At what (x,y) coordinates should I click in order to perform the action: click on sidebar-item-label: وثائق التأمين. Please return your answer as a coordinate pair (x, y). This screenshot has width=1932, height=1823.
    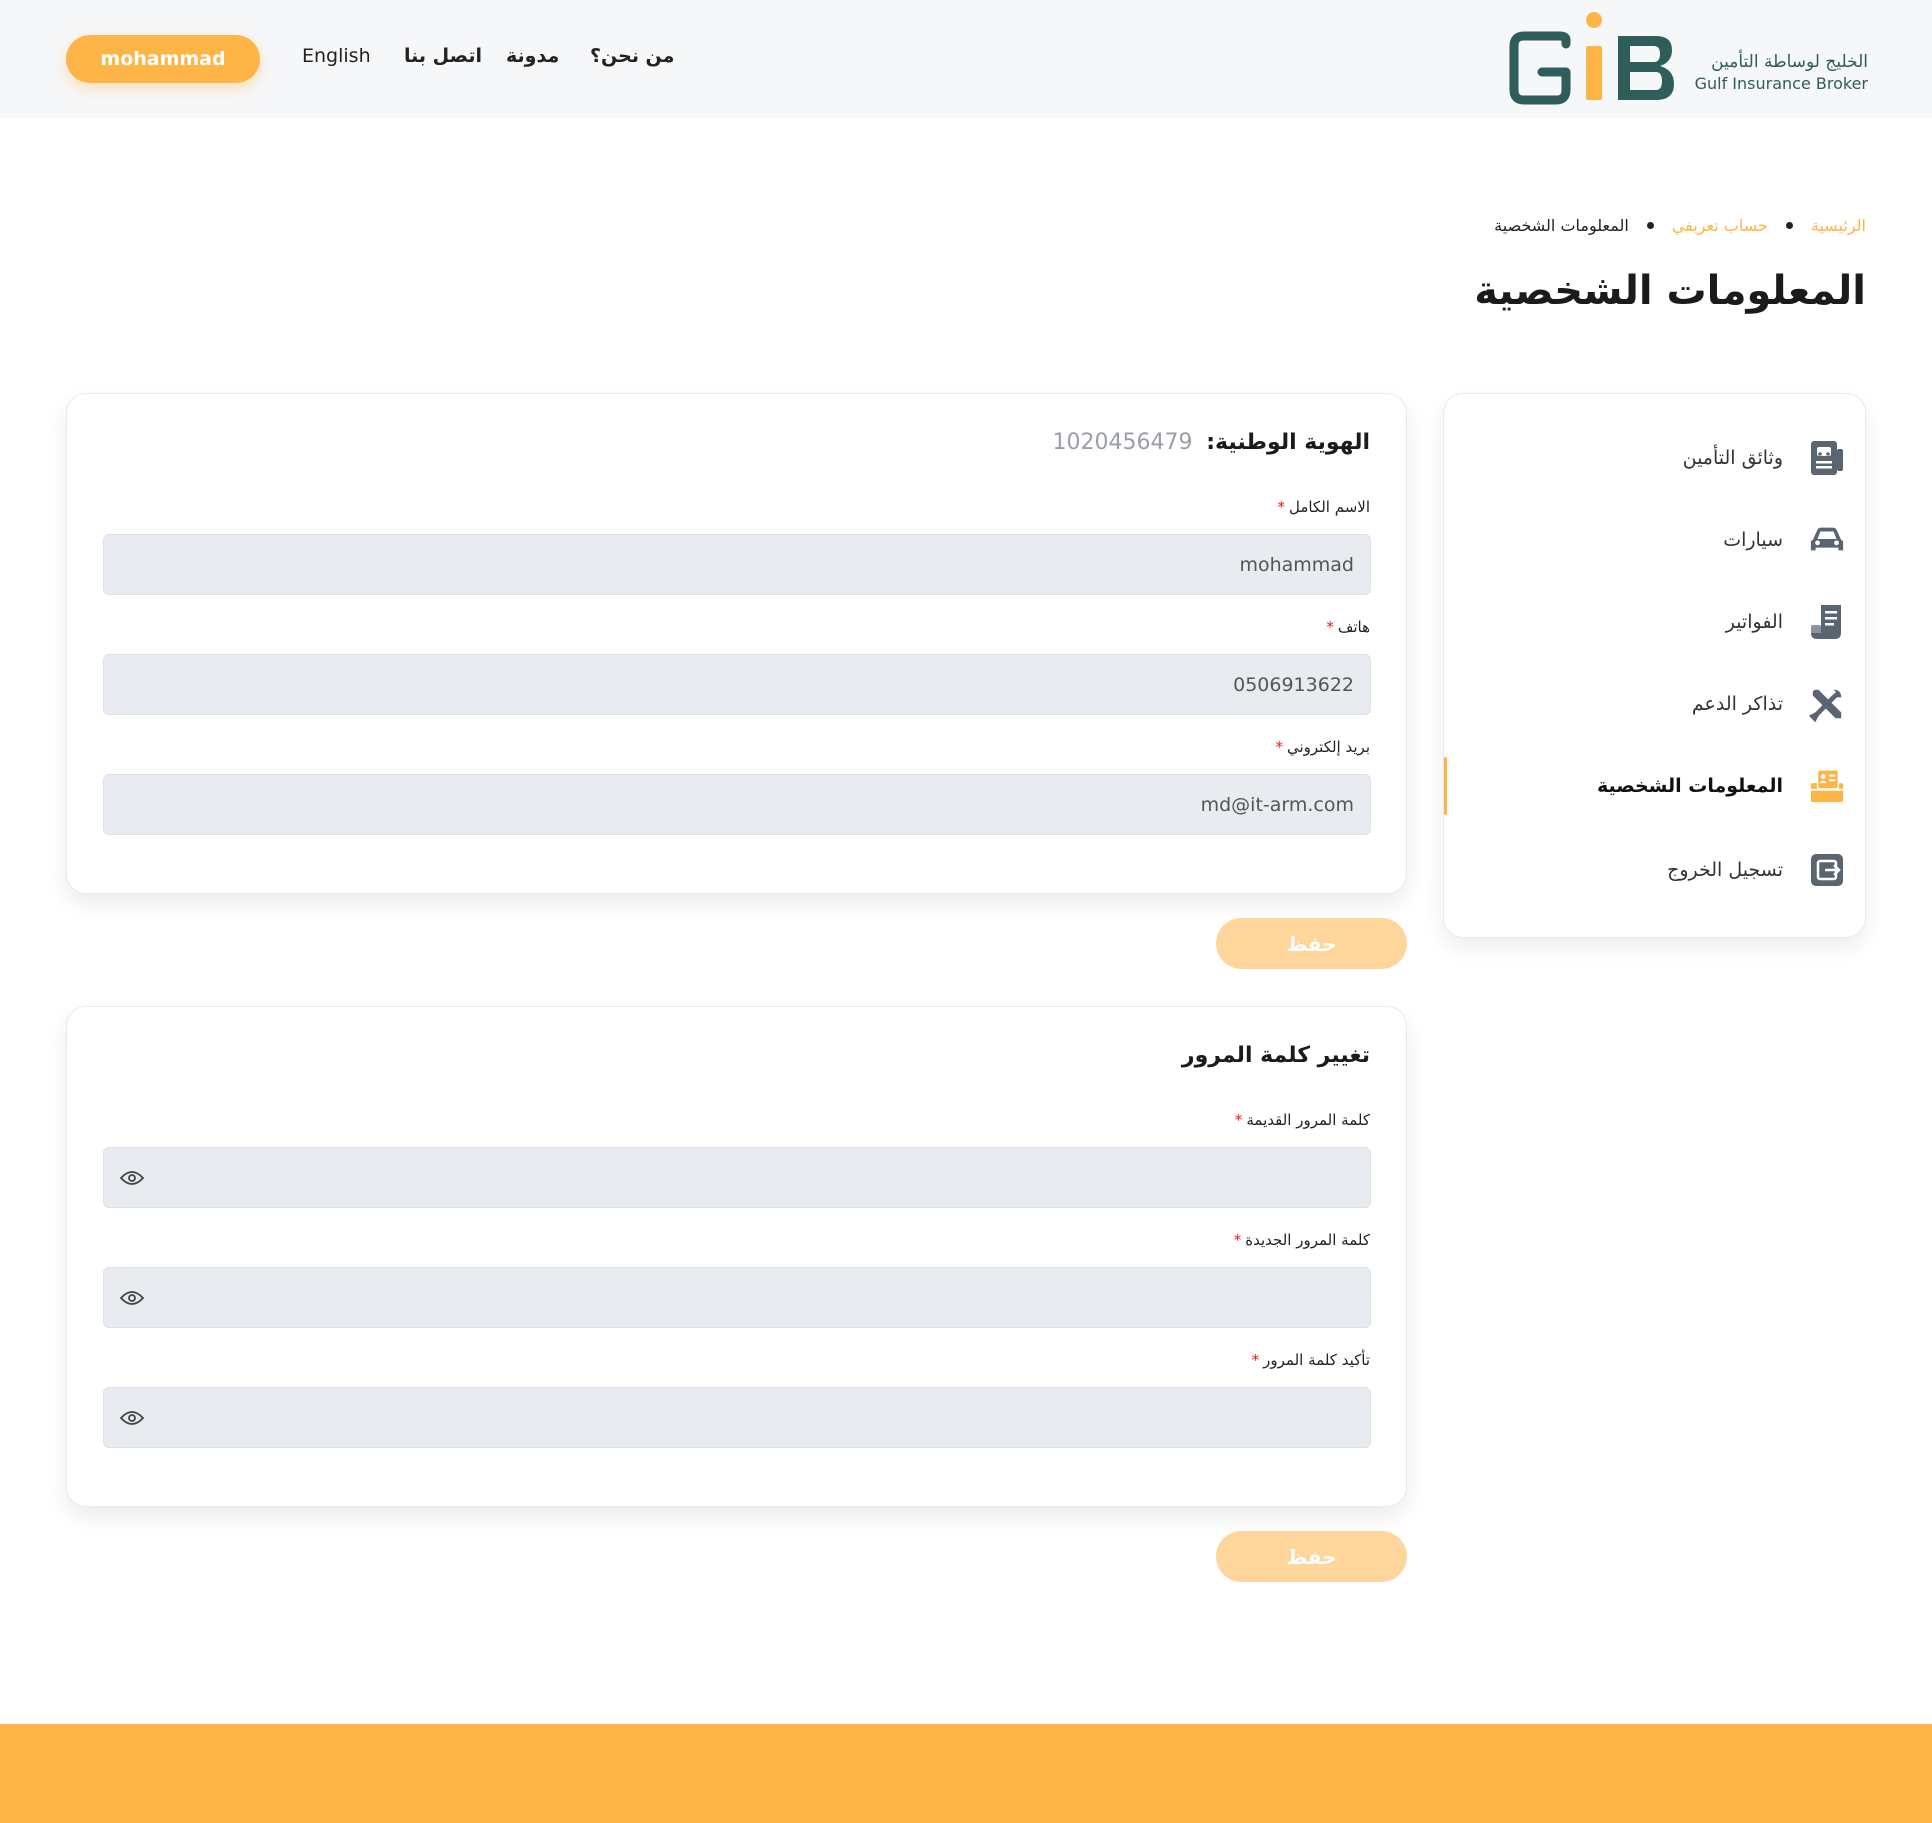
    Looking at the image, I should click on (1732, 458).